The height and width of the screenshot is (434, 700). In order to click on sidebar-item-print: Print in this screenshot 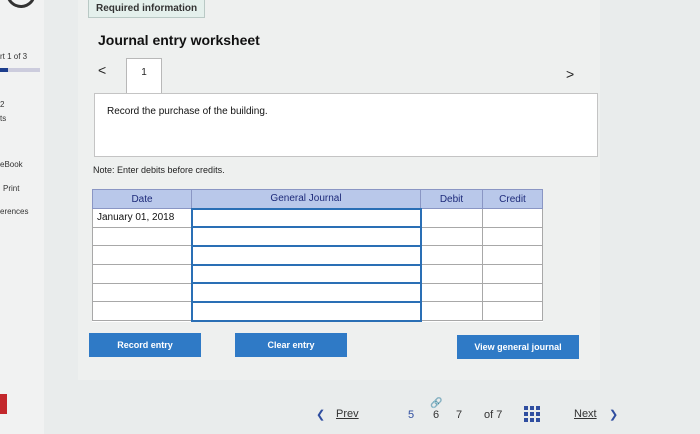, I will do `click(11, 188)`.